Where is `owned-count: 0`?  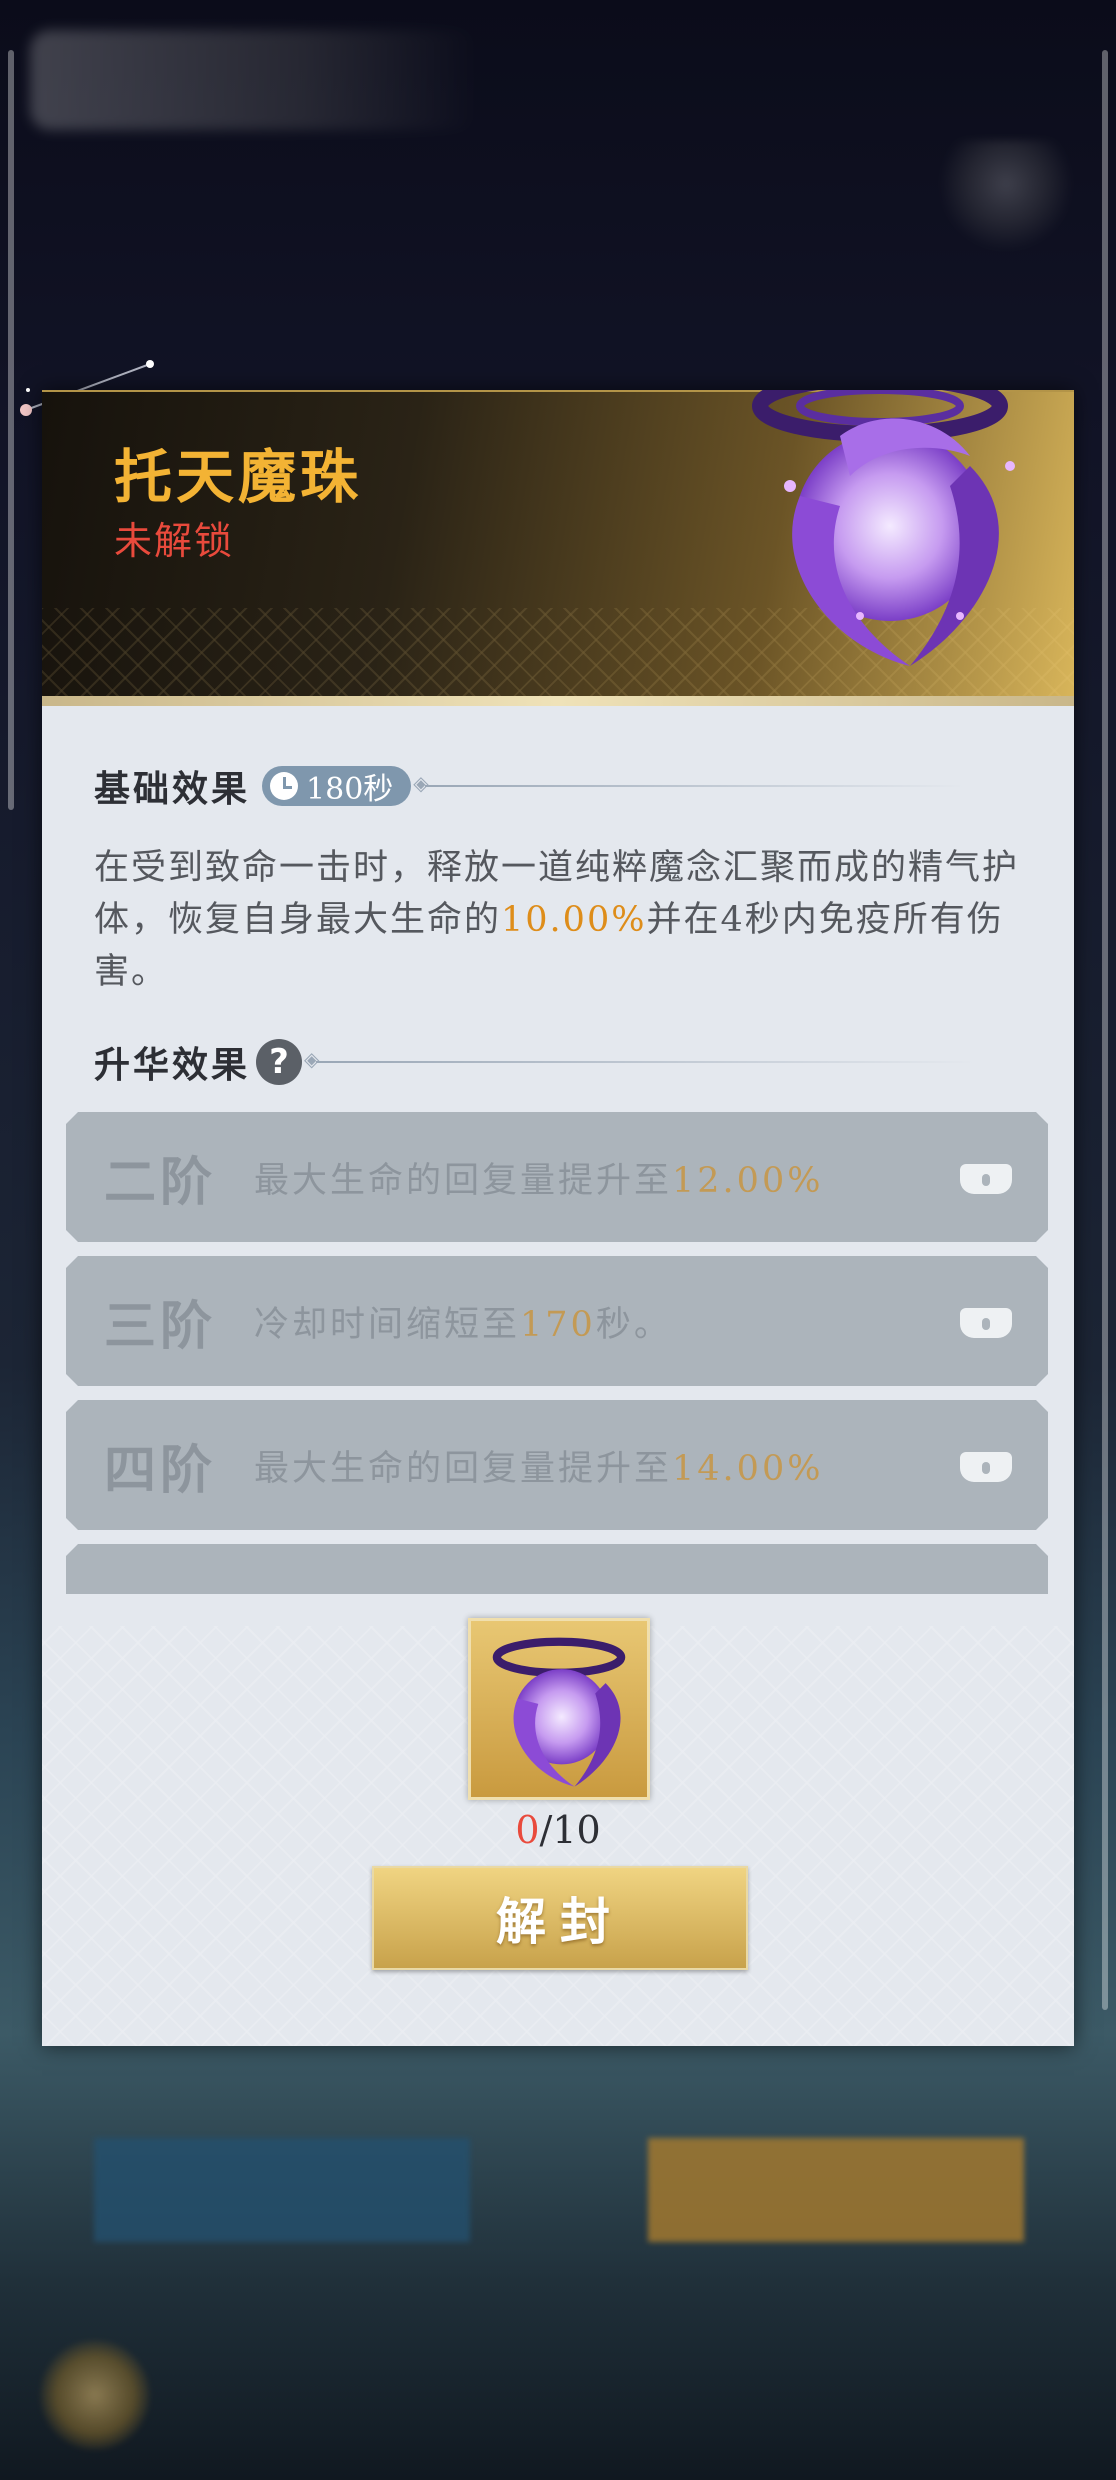 owned-count: 0 is located at coordinates (527, 1830).